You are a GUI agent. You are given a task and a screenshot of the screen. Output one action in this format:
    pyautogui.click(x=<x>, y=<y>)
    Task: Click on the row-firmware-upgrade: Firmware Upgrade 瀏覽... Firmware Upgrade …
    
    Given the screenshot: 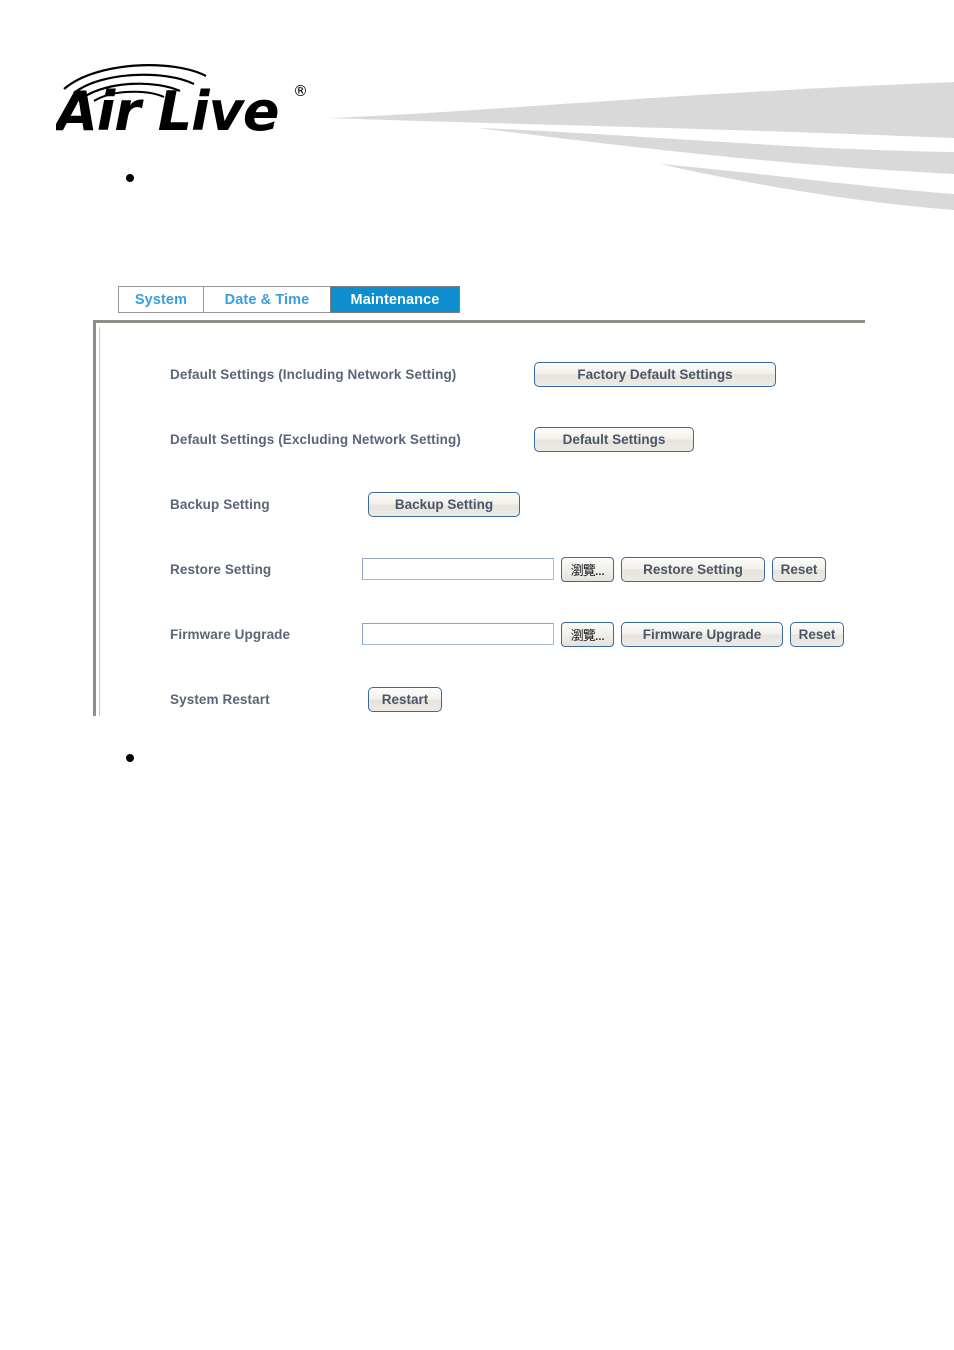 What is the action you would take?
    pyautogui.click(x=483, y=634)
    